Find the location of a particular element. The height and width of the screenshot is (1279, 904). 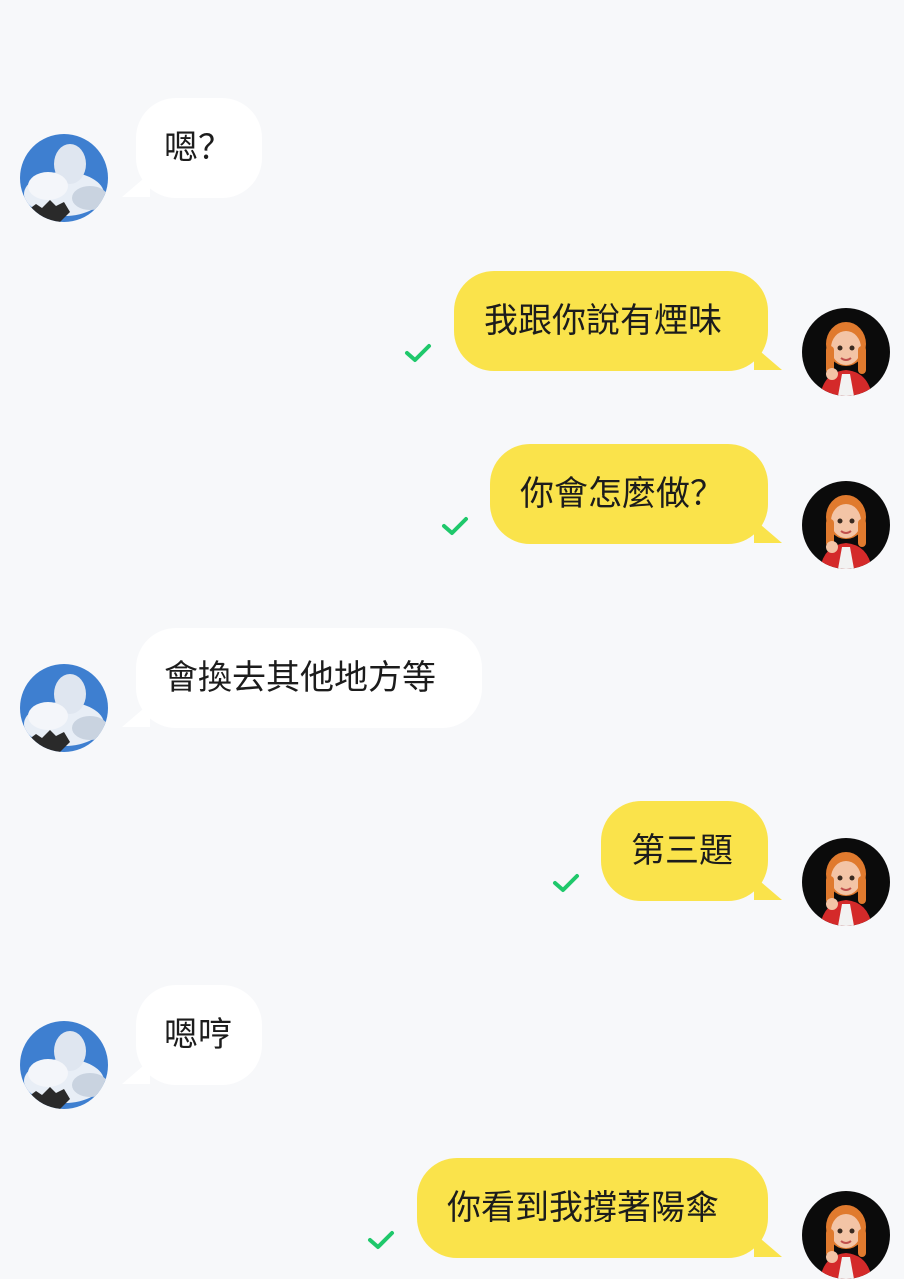

outgoing-message-bubble: 你看到我撐著陽傘 is located at coordinates (592, 1208).